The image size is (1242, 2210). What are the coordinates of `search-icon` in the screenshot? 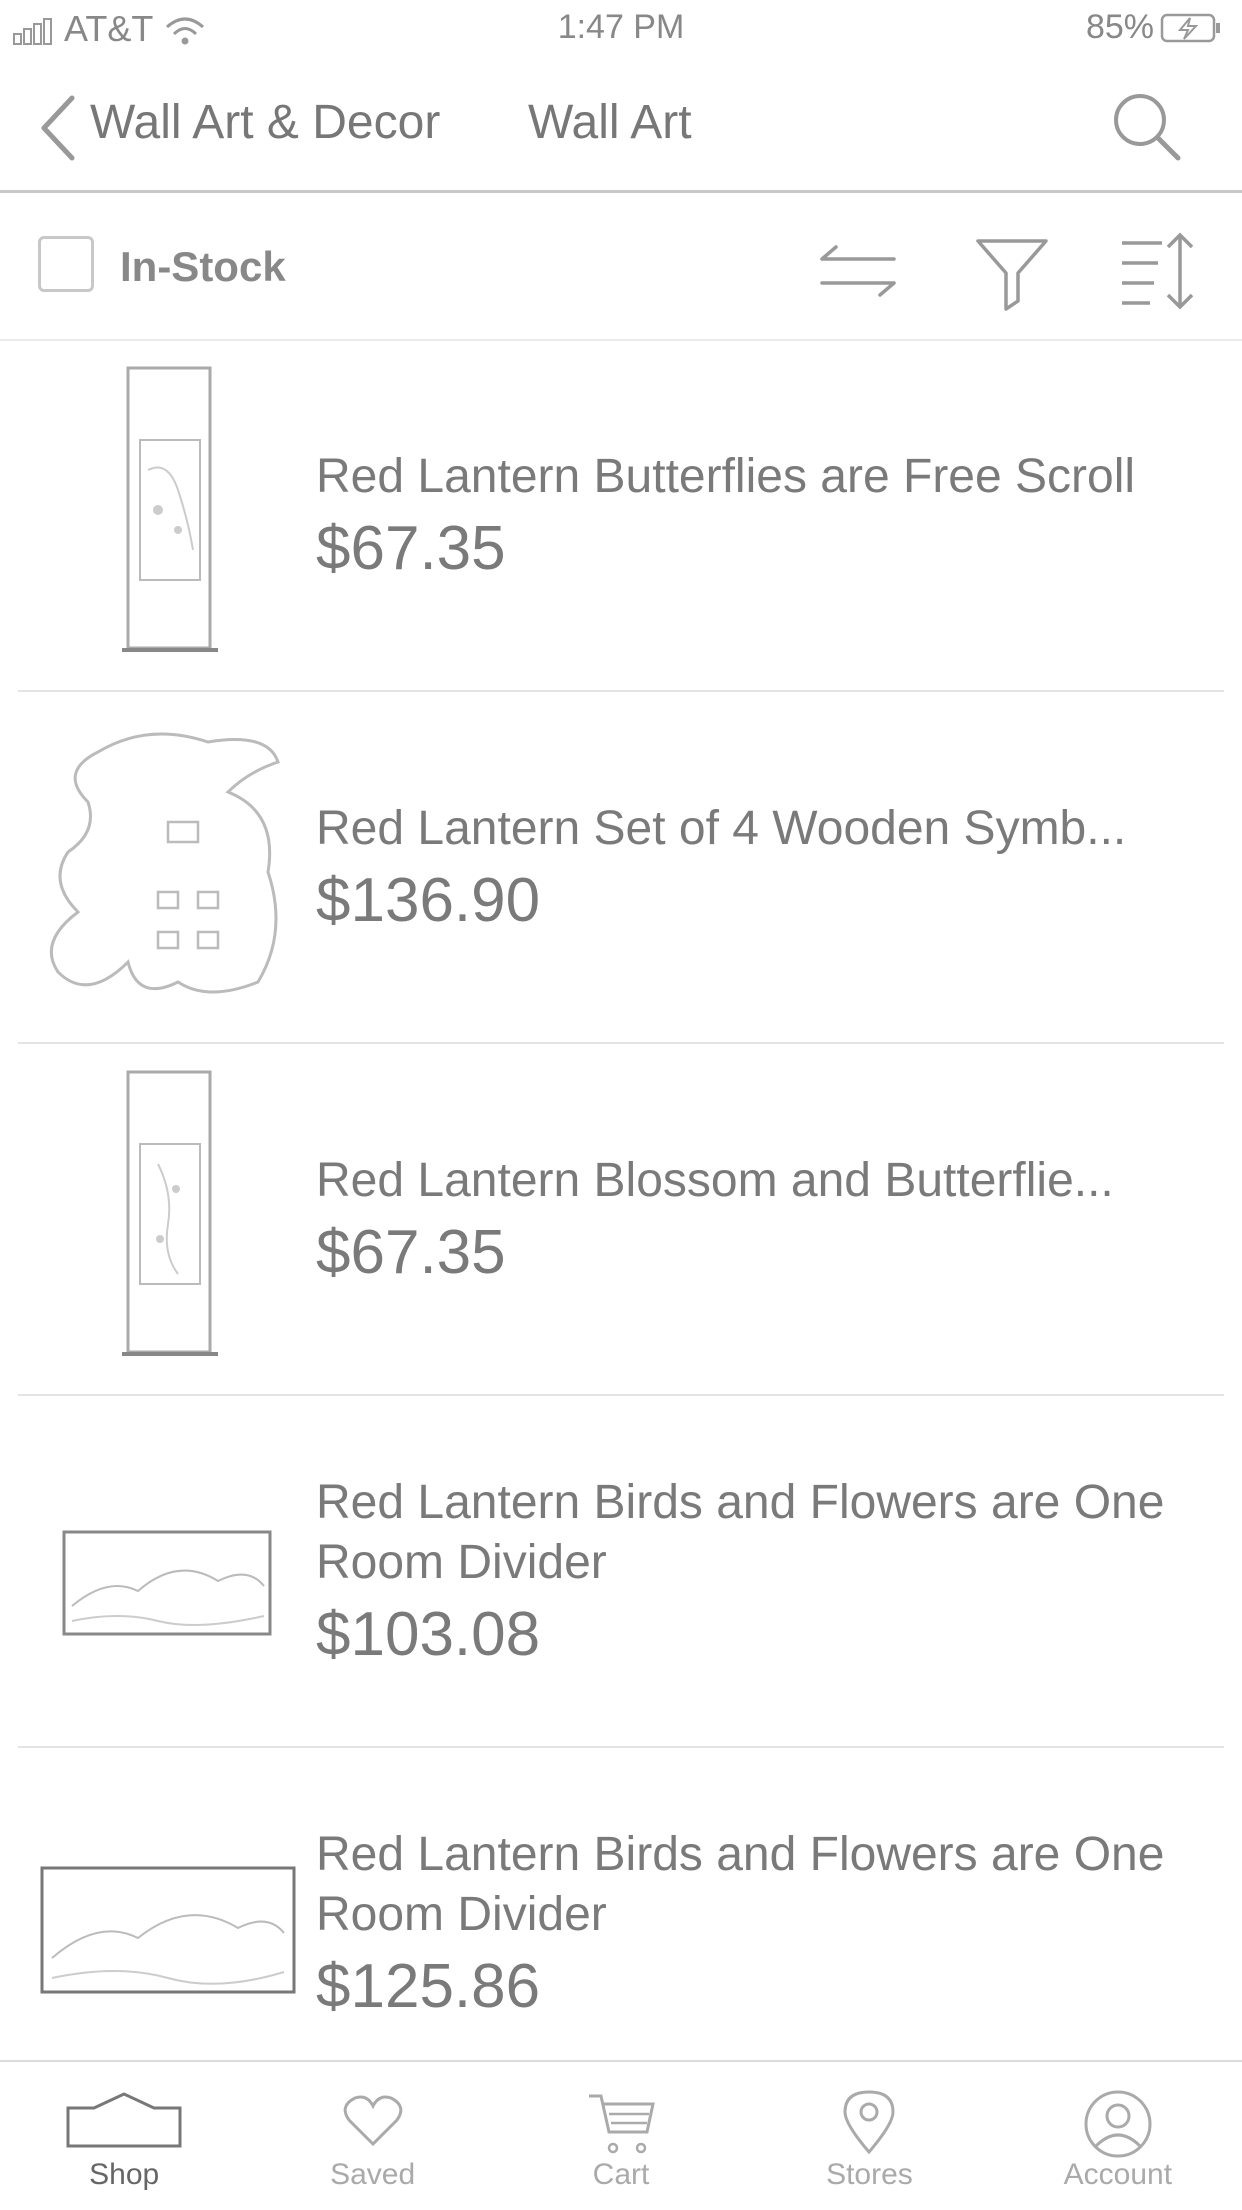 It's located at (1146, 126).